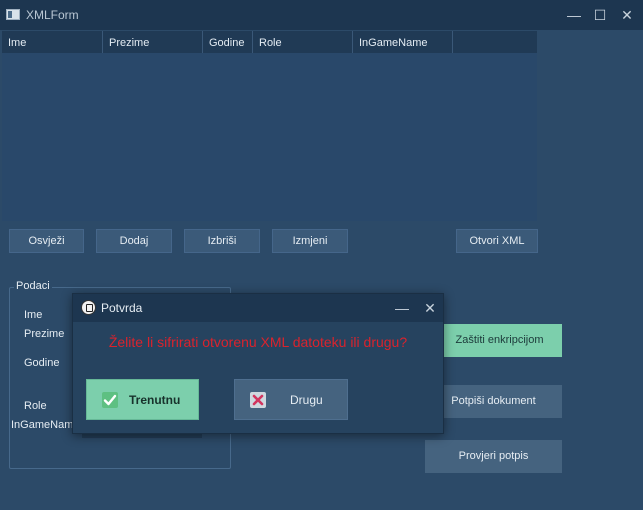 This screenshot has width=643, height=510. Describe the element at coordinates (134, 241) in the screenshot. I see `add-button: Dodaj` at that location.